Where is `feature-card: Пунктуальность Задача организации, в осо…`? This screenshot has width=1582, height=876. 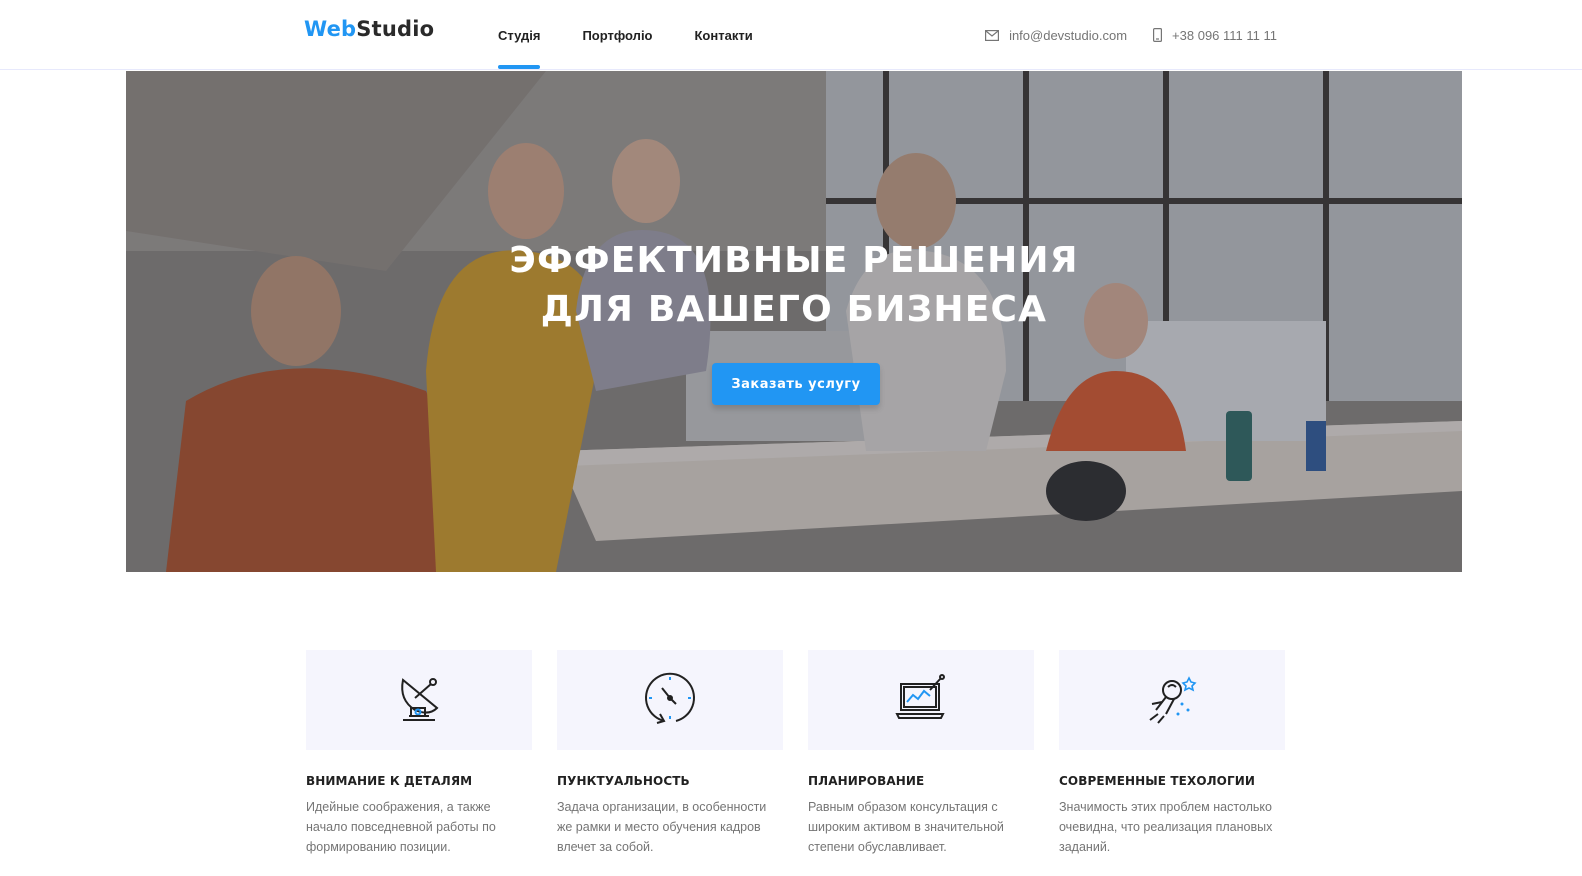 feature-card: Пунктуальность Задача организации, в осо… is located at coordinates (670, 753).